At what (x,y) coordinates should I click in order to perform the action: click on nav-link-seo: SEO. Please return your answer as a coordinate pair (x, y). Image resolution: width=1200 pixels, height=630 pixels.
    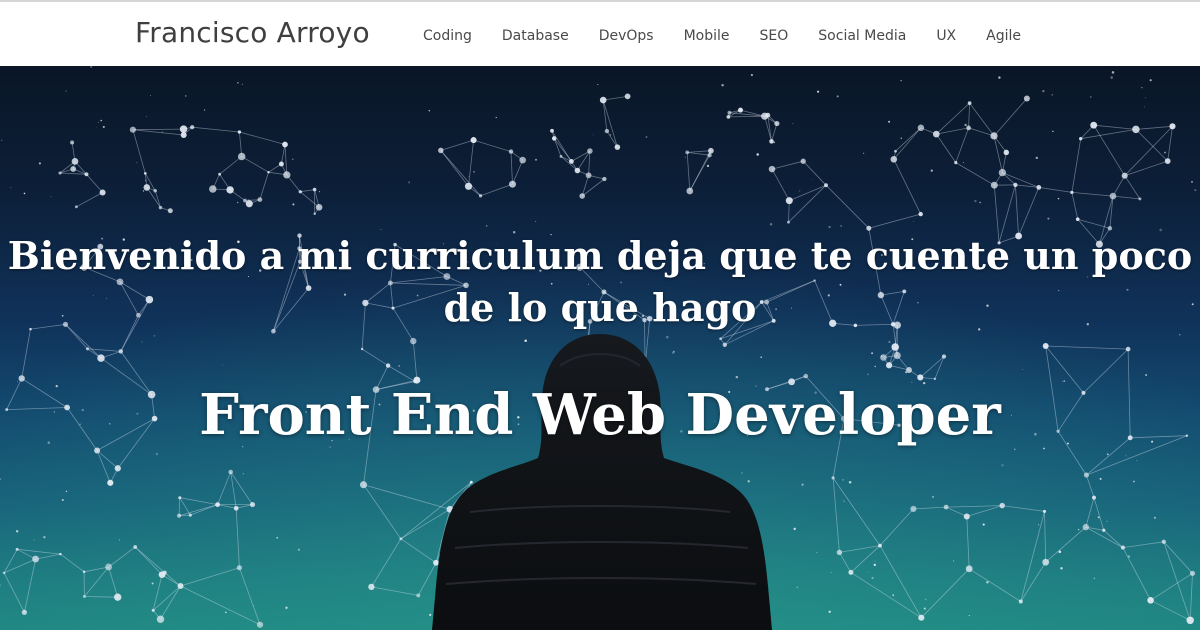
    Looking at the image, I should click on (774, 36).